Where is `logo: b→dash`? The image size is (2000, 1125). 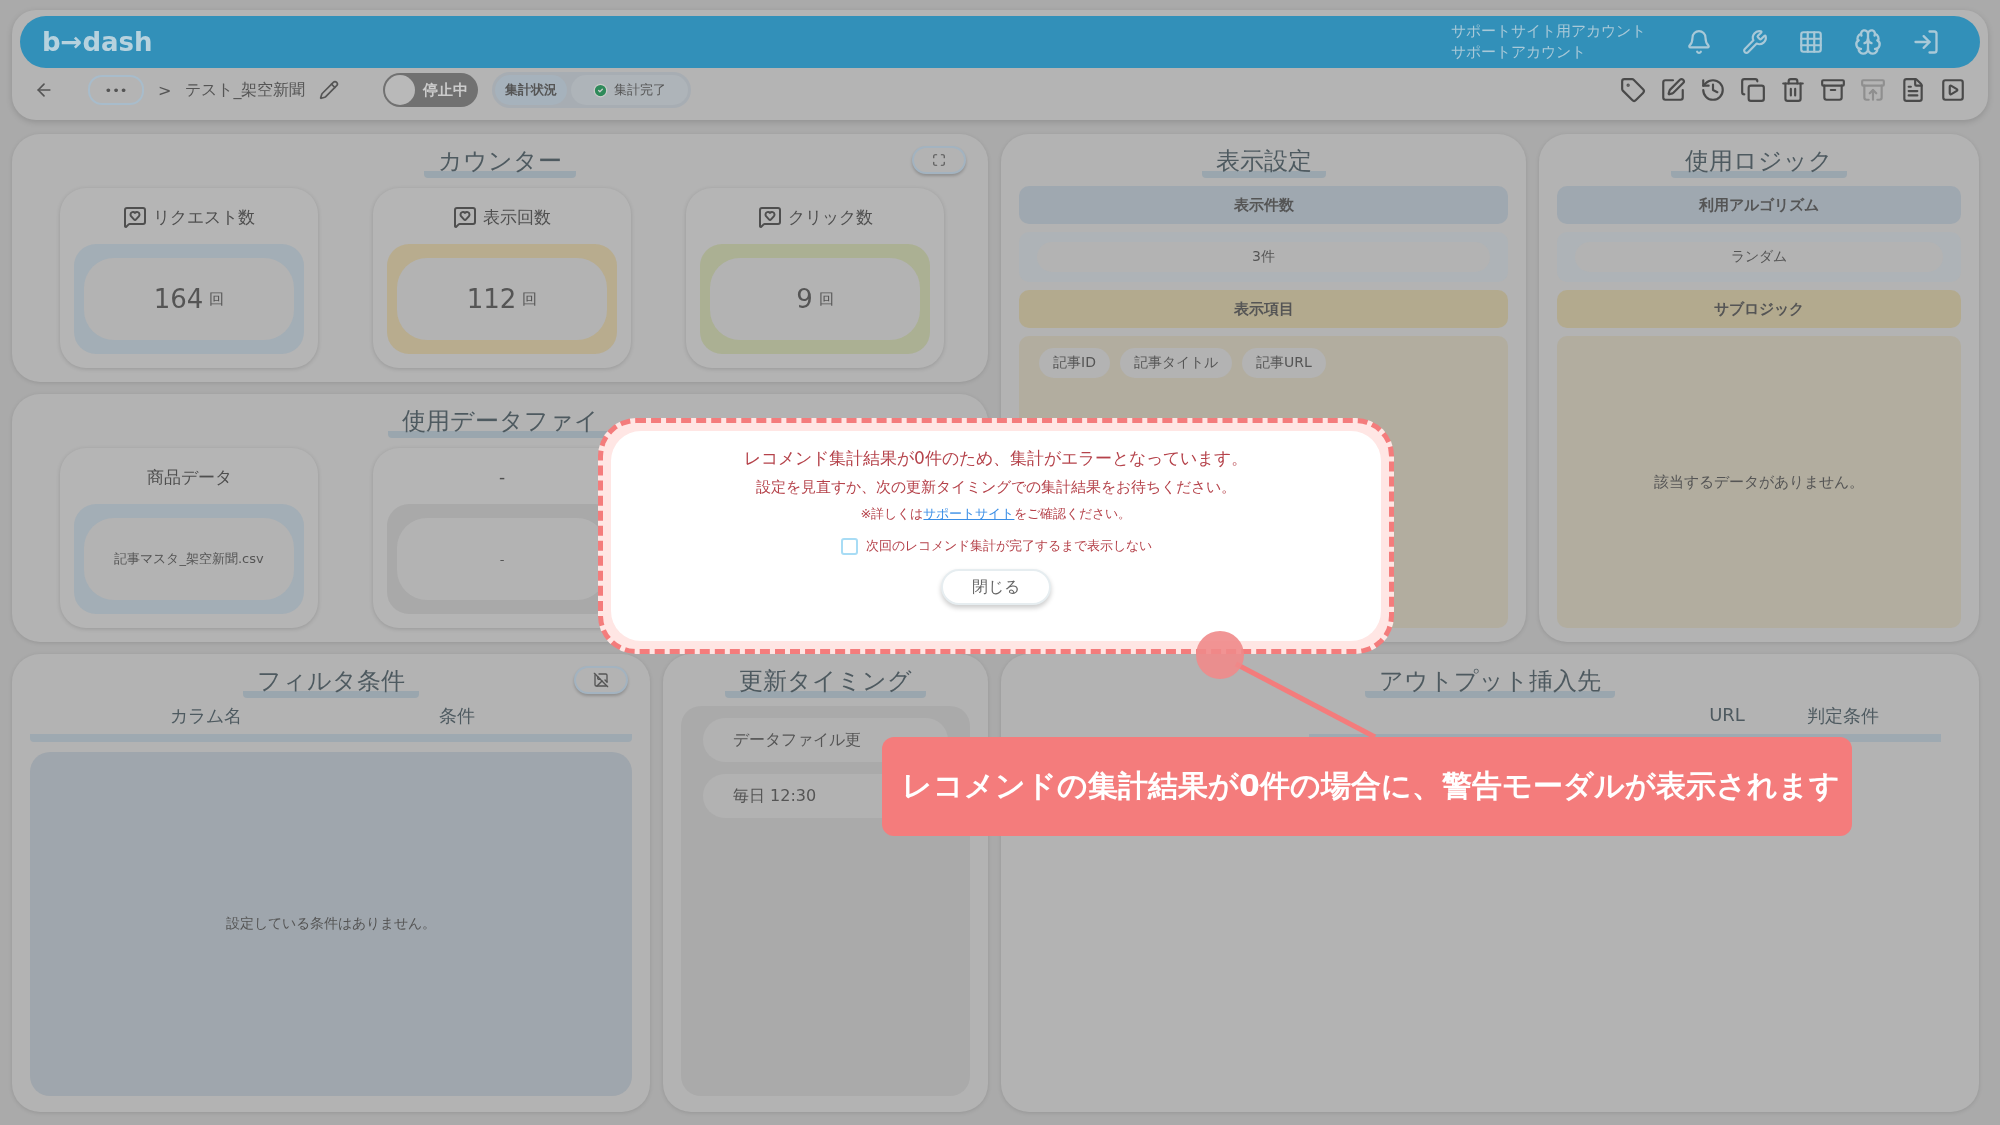 logo: b→dash is located at coordinates (97, 42).